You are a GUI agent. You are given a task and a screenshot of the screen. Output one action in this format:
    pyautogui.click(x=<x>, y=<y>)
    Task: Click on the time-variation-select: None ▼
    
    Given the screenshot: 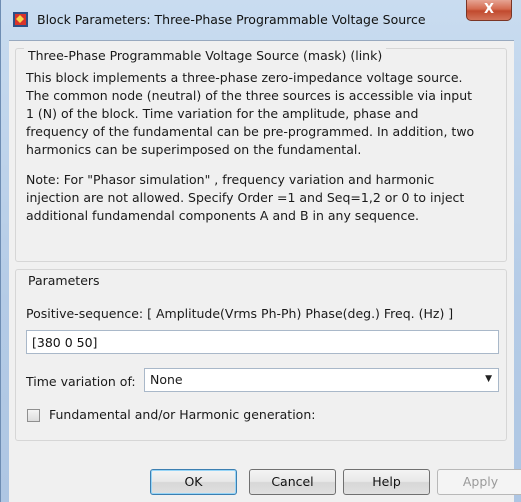 What is the action you would take?
    pyautogui.click(x=321, y=380)
    